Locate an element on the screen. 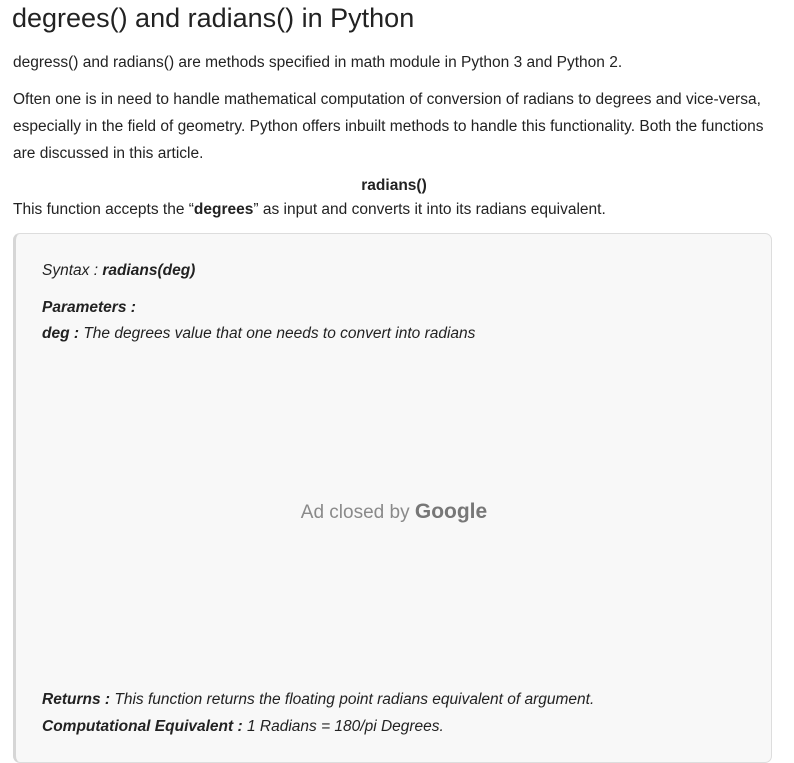  syntax-label: Syntax : is located at coordinates (72, 270).